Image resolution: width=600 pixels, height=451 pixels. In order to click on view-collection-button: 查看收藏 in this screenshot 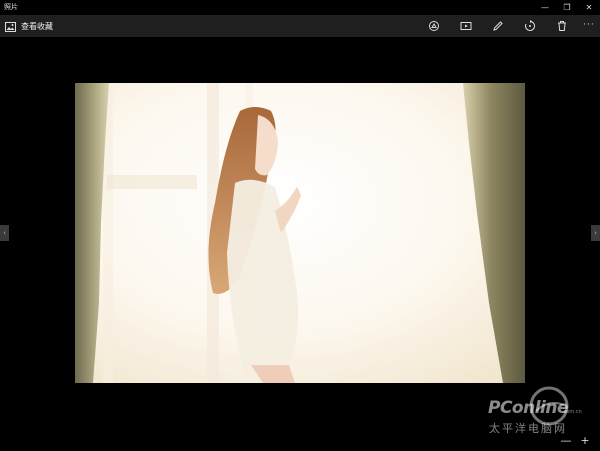, I will do `click(29, 26)`.